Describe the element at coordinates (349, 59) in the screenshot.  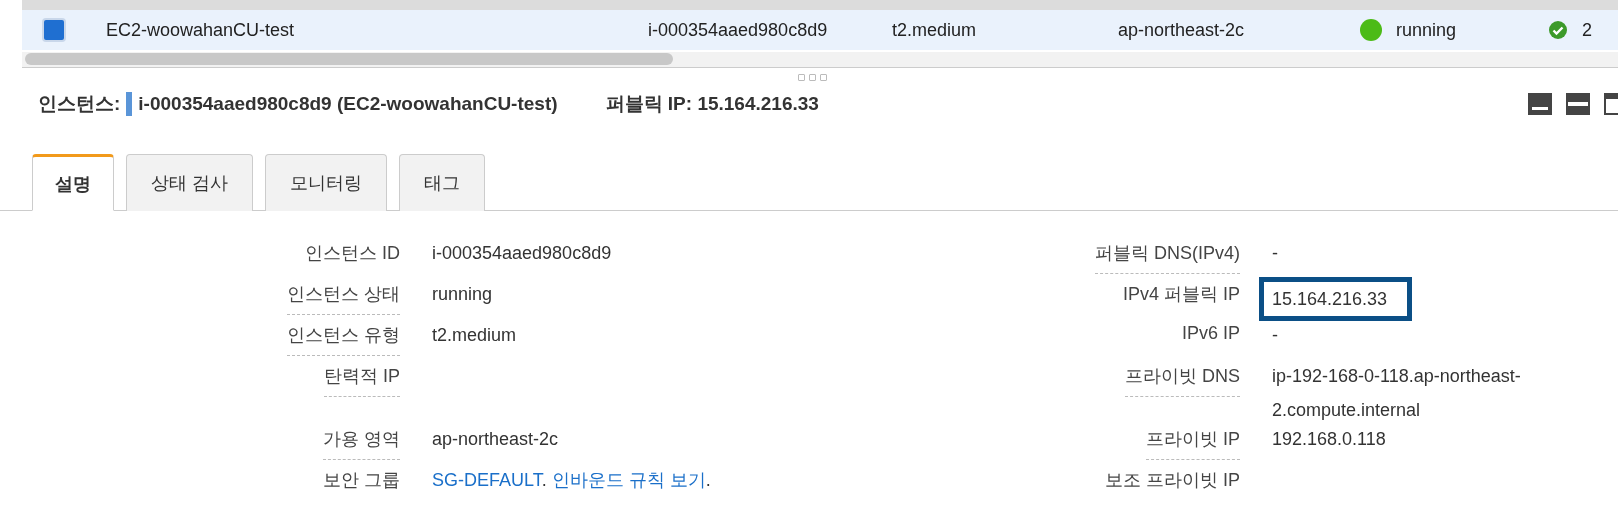
I see `scrollbar-thumb` at that location.